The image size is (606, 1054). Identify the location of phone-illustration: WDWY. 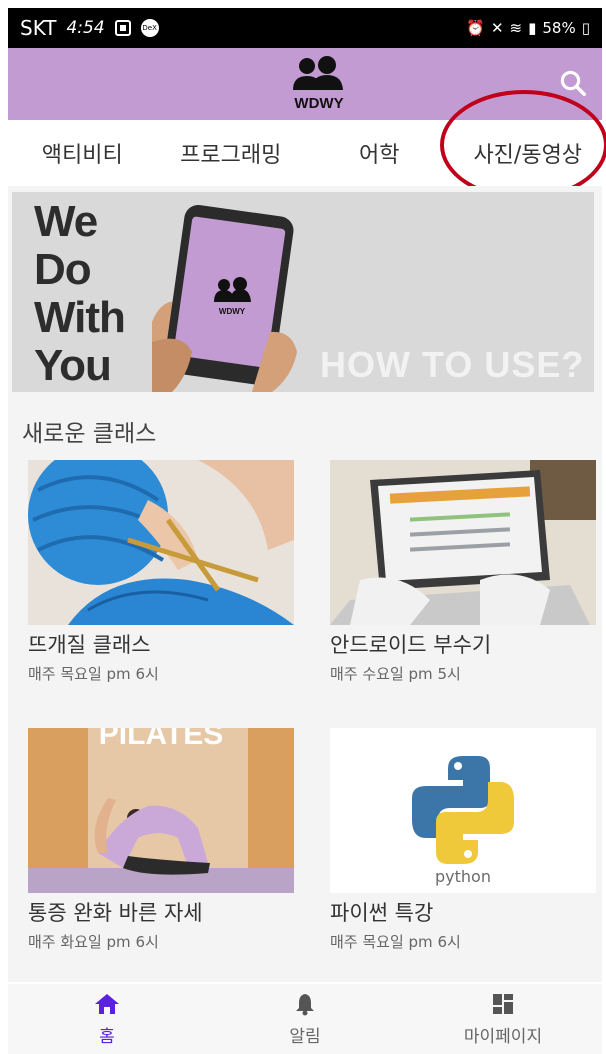
(224, 298).